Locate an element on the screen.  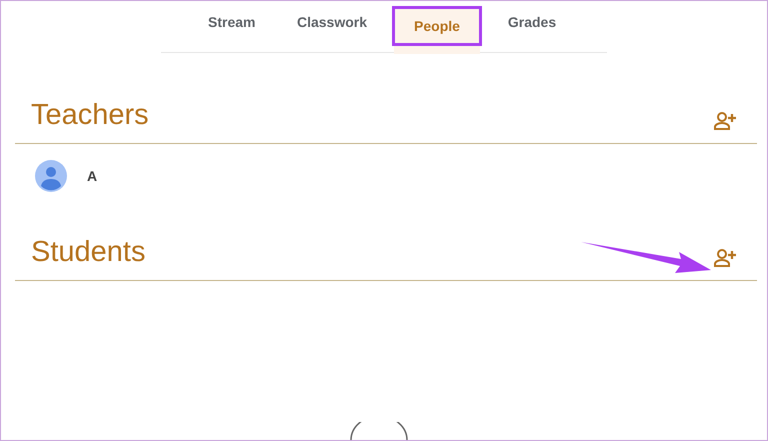
tab: Classwork is located at coordinates (332, 27).